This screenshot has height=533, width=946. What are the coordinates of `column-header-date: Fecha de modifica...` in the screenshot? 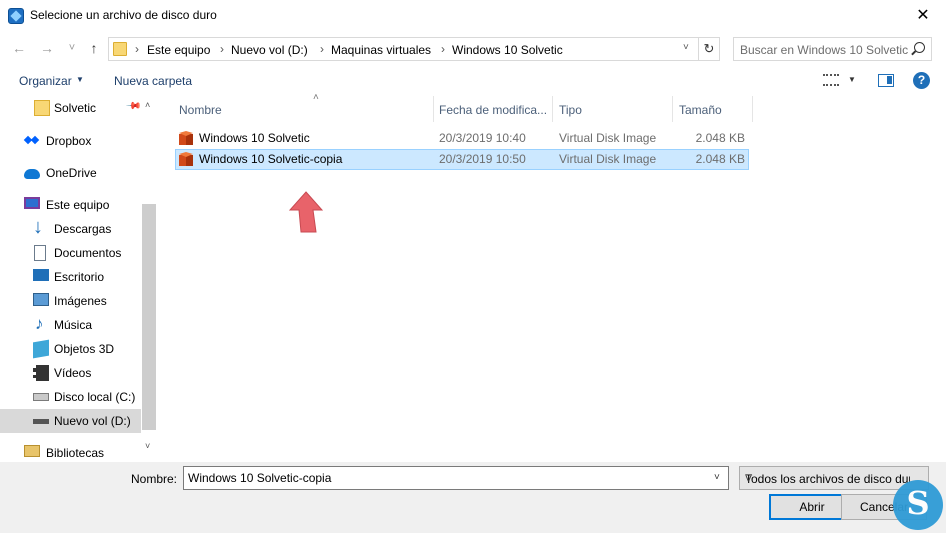 It's located at (492, 109).